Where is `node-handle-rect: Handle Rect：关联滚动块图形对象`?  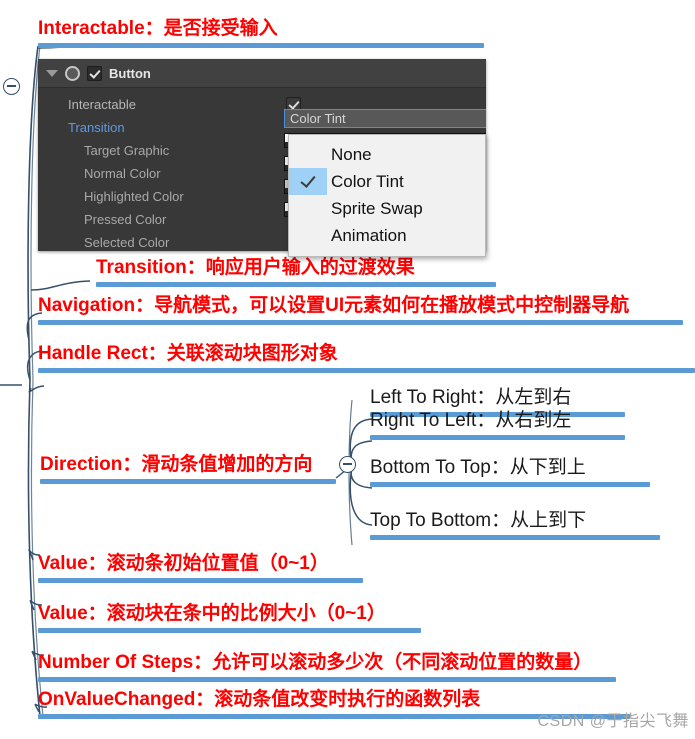
node-handle-rect: Handle Rect：关联滚动块图形对象 is located at coordinates (366, 357).